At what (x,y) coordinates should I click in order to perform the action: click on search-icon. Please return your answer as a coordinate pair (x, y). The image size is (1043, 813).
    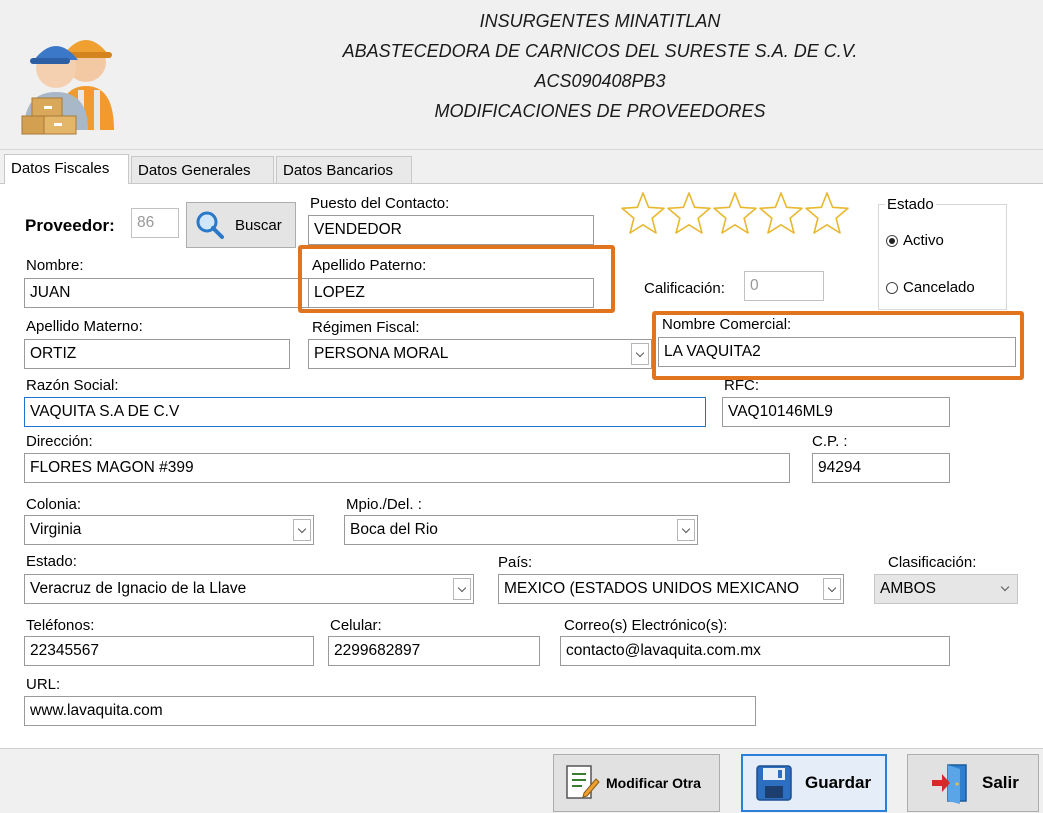
    Looking at the image, I should click on (210, 225).